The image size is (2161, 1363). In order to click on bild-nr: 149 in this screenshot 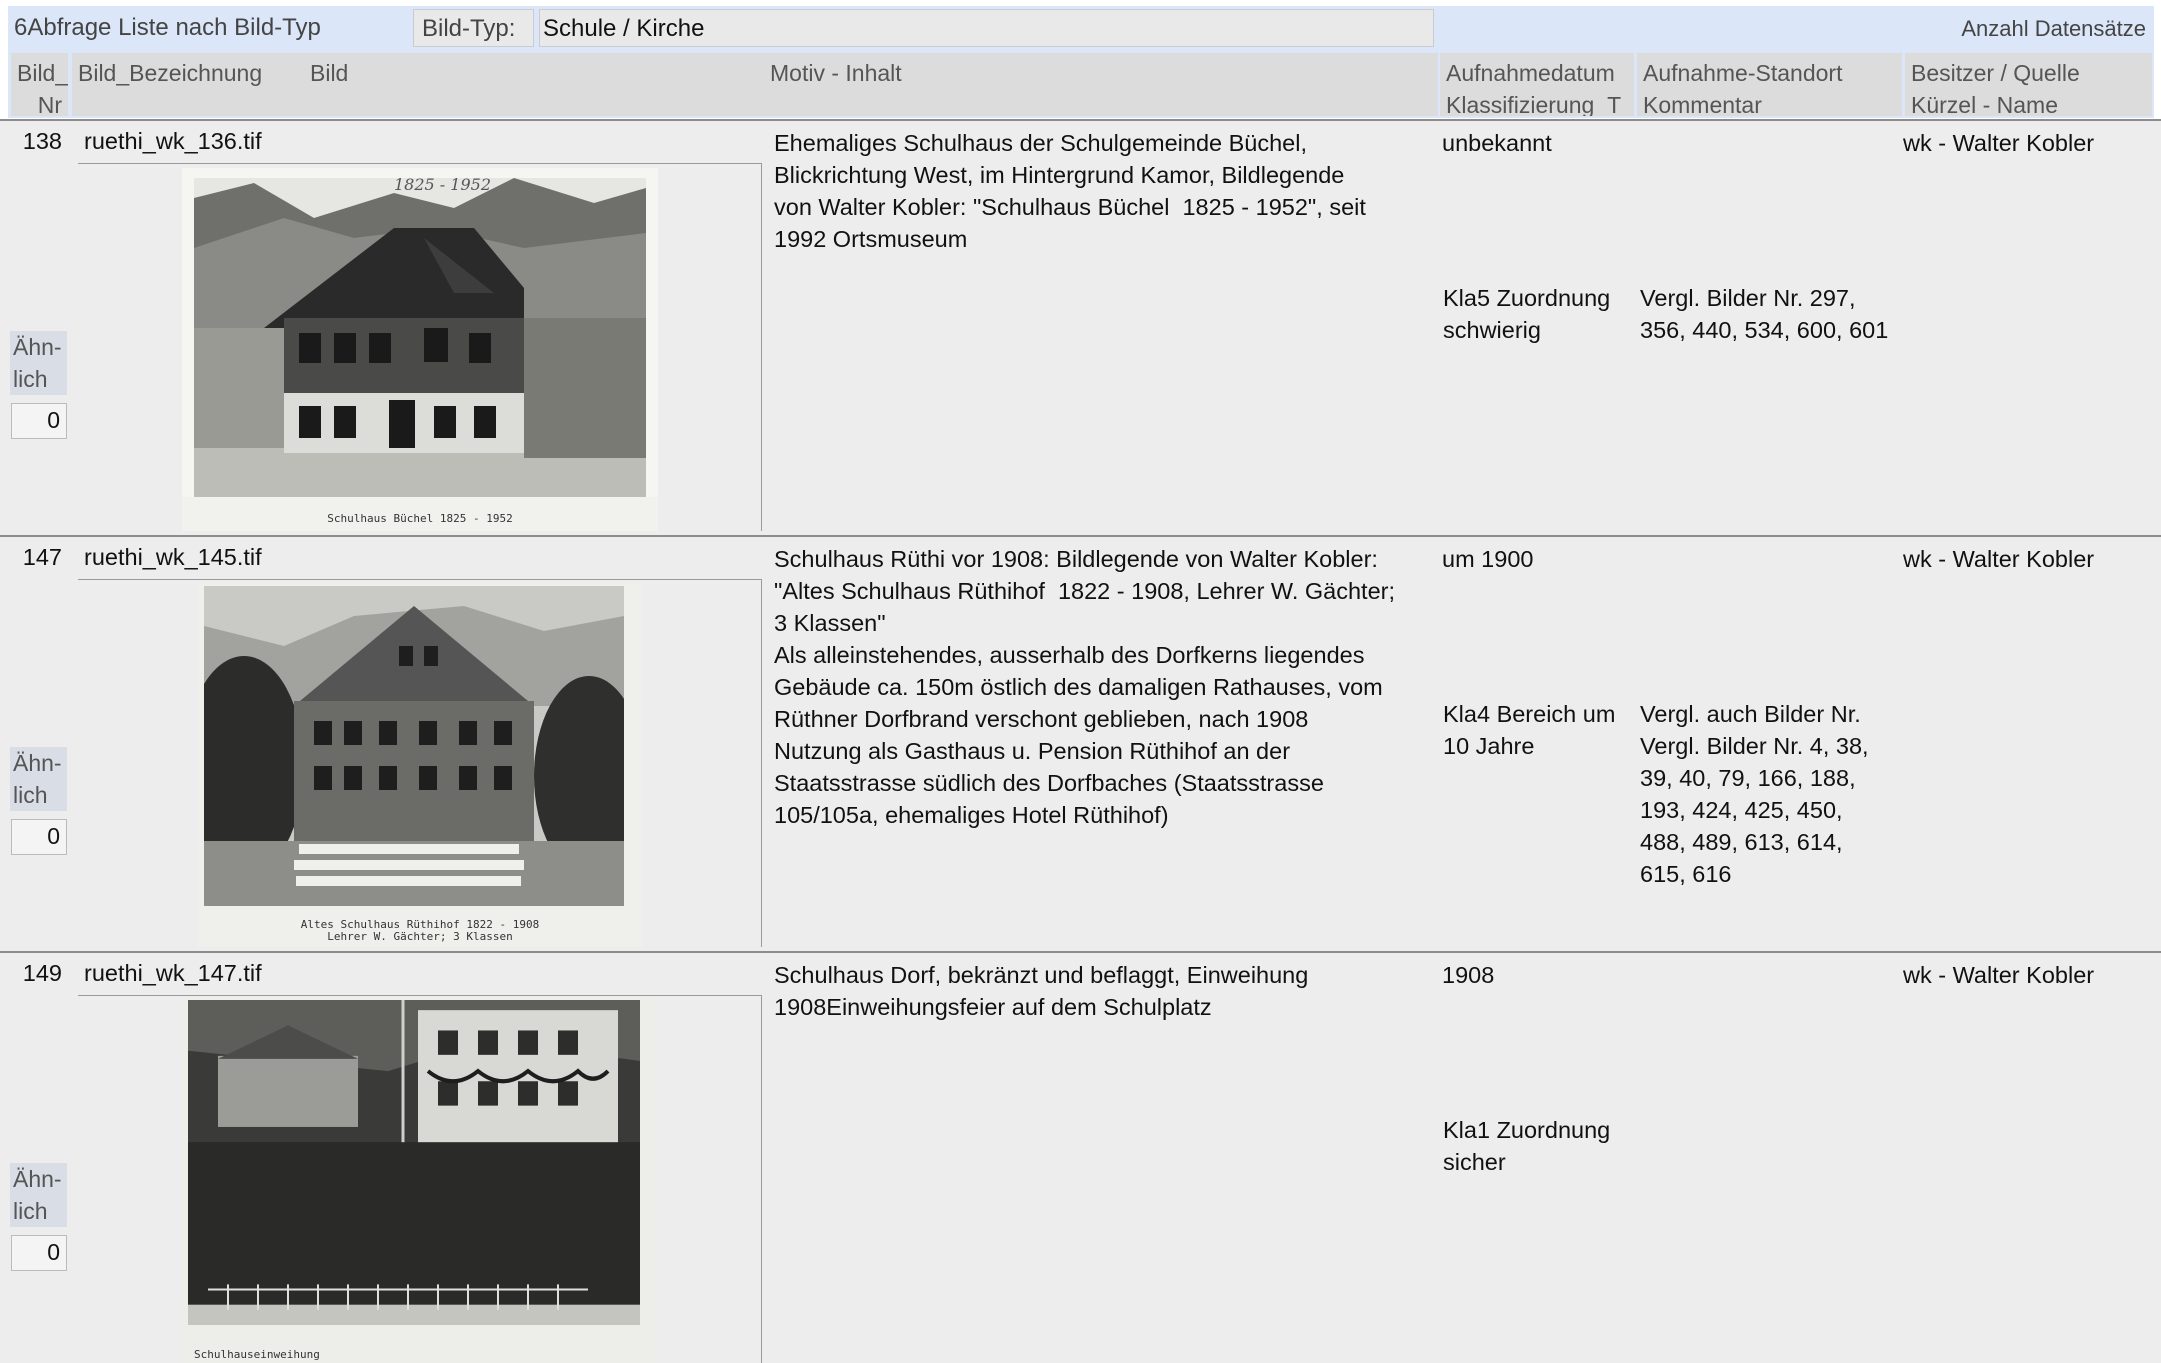, I will do `click(42, 973)`.